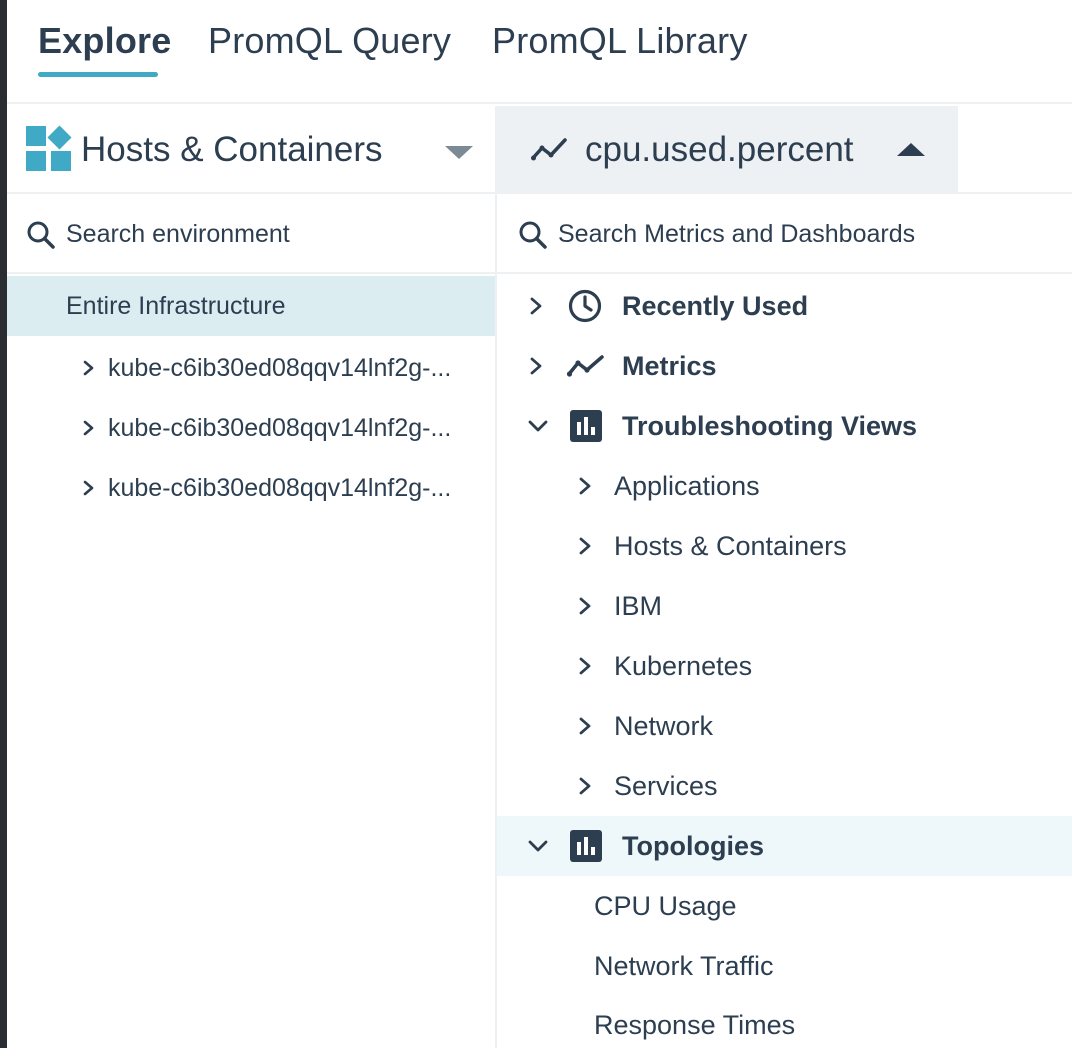  Describe the element at coordinates (770, 426) in the screenshot. I see `tree-item-label: Troubleshooting Views` at that location.